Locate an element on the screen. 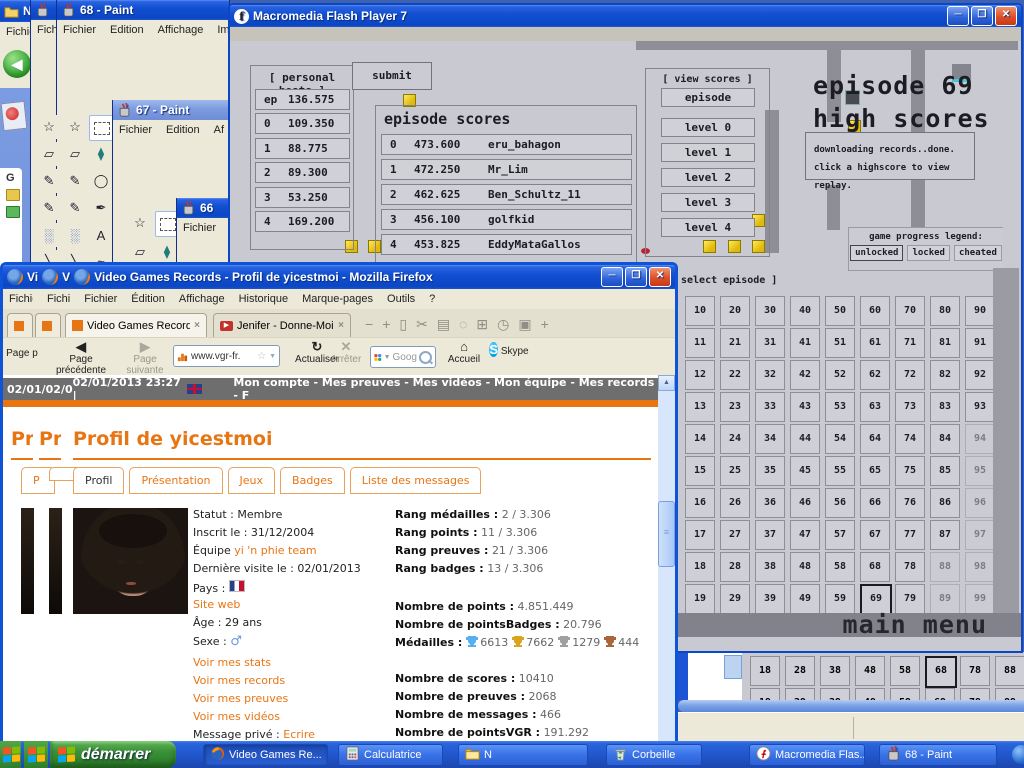 This screenshot has height=768, width=1024. legend-cheated-button: cheated is located at coordinates (977, 253).